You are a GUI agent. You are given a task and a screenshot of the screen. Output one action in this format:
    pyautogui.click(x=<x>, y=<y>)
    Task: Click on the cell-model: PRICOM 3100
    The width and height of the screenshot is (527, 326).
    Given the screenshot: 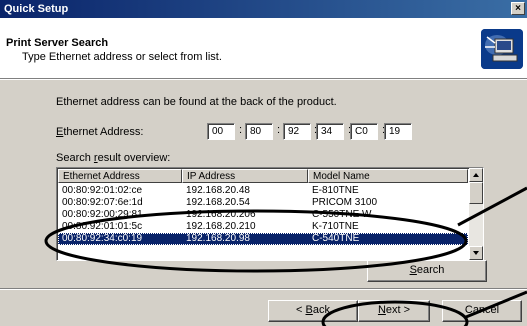 What is the action you would take?
    pyautogui.click(x=345, y=202)
    